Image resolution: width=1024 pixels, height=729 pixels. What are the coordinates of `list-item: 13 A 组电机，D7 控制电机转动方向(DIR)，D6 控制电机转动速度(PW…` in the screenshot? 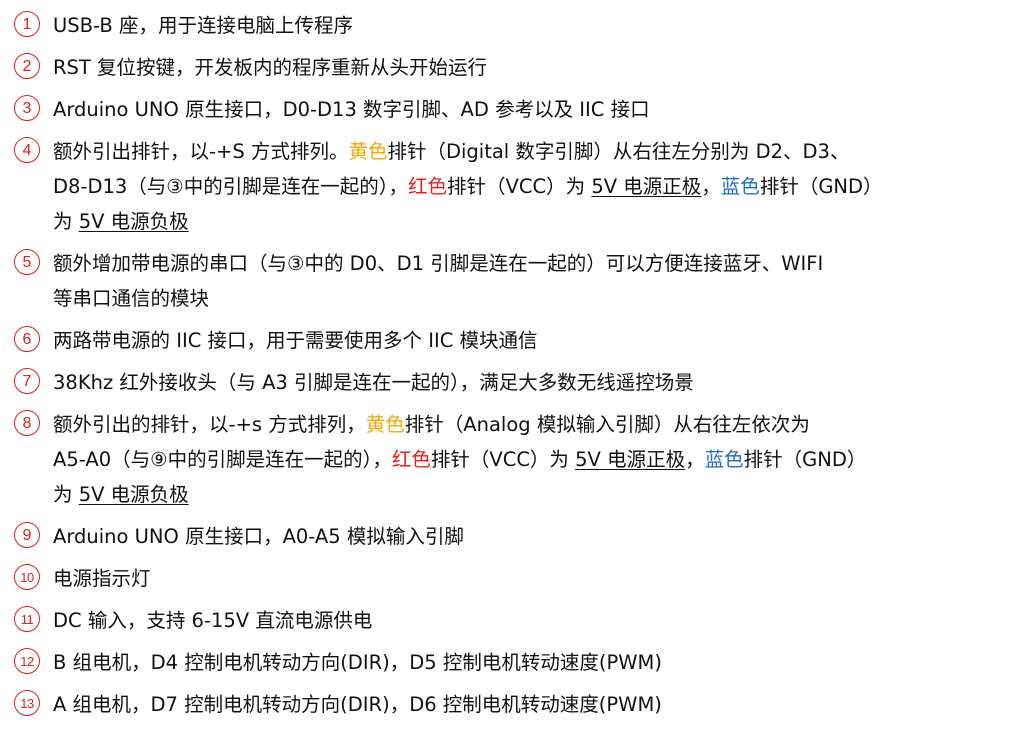 It's located at (514, 704).